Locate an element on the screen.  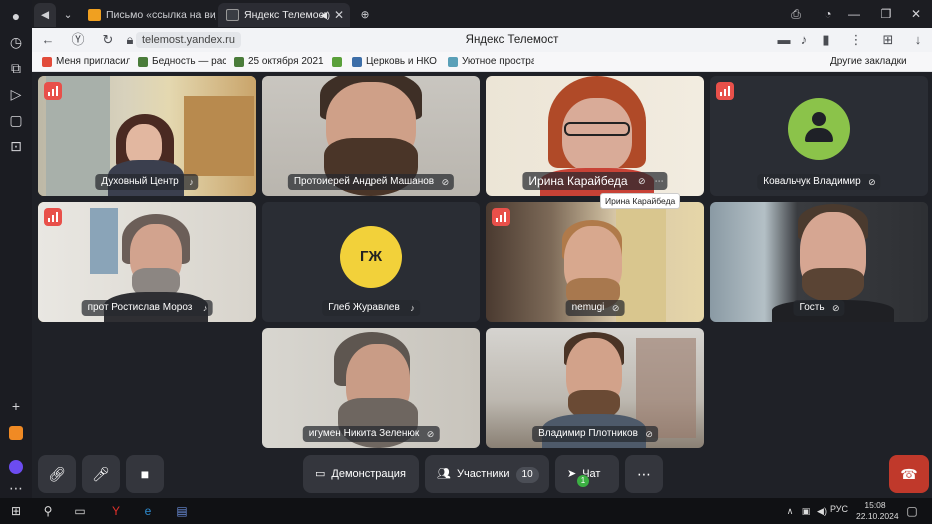
participant-tile: Протоиерей Андрей Машанов ⊘ is located at coordinates (371, 136).